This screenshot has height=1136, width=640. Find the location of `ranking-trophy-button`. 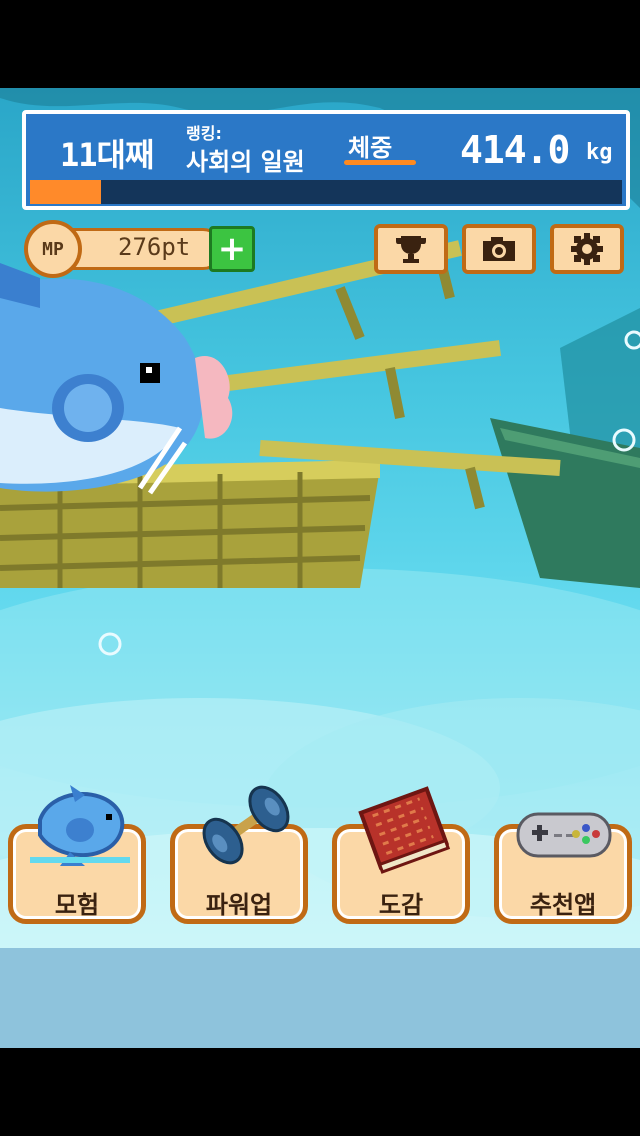

ranking-trophy-button is located at coordinates (411, 249).